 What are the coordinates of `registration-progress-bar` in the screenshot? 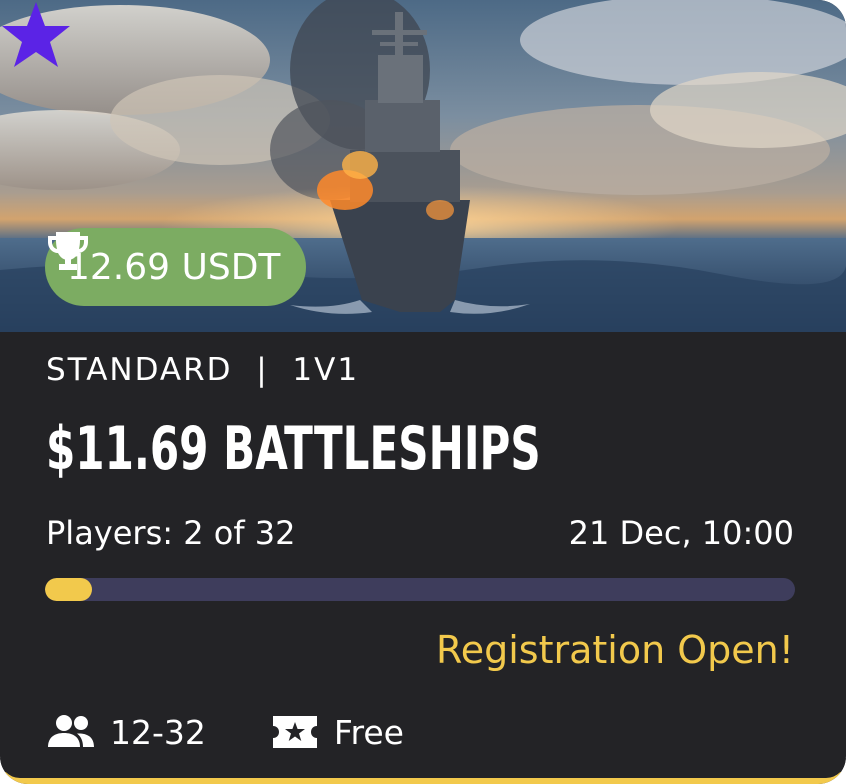 It's located at (420, 589).